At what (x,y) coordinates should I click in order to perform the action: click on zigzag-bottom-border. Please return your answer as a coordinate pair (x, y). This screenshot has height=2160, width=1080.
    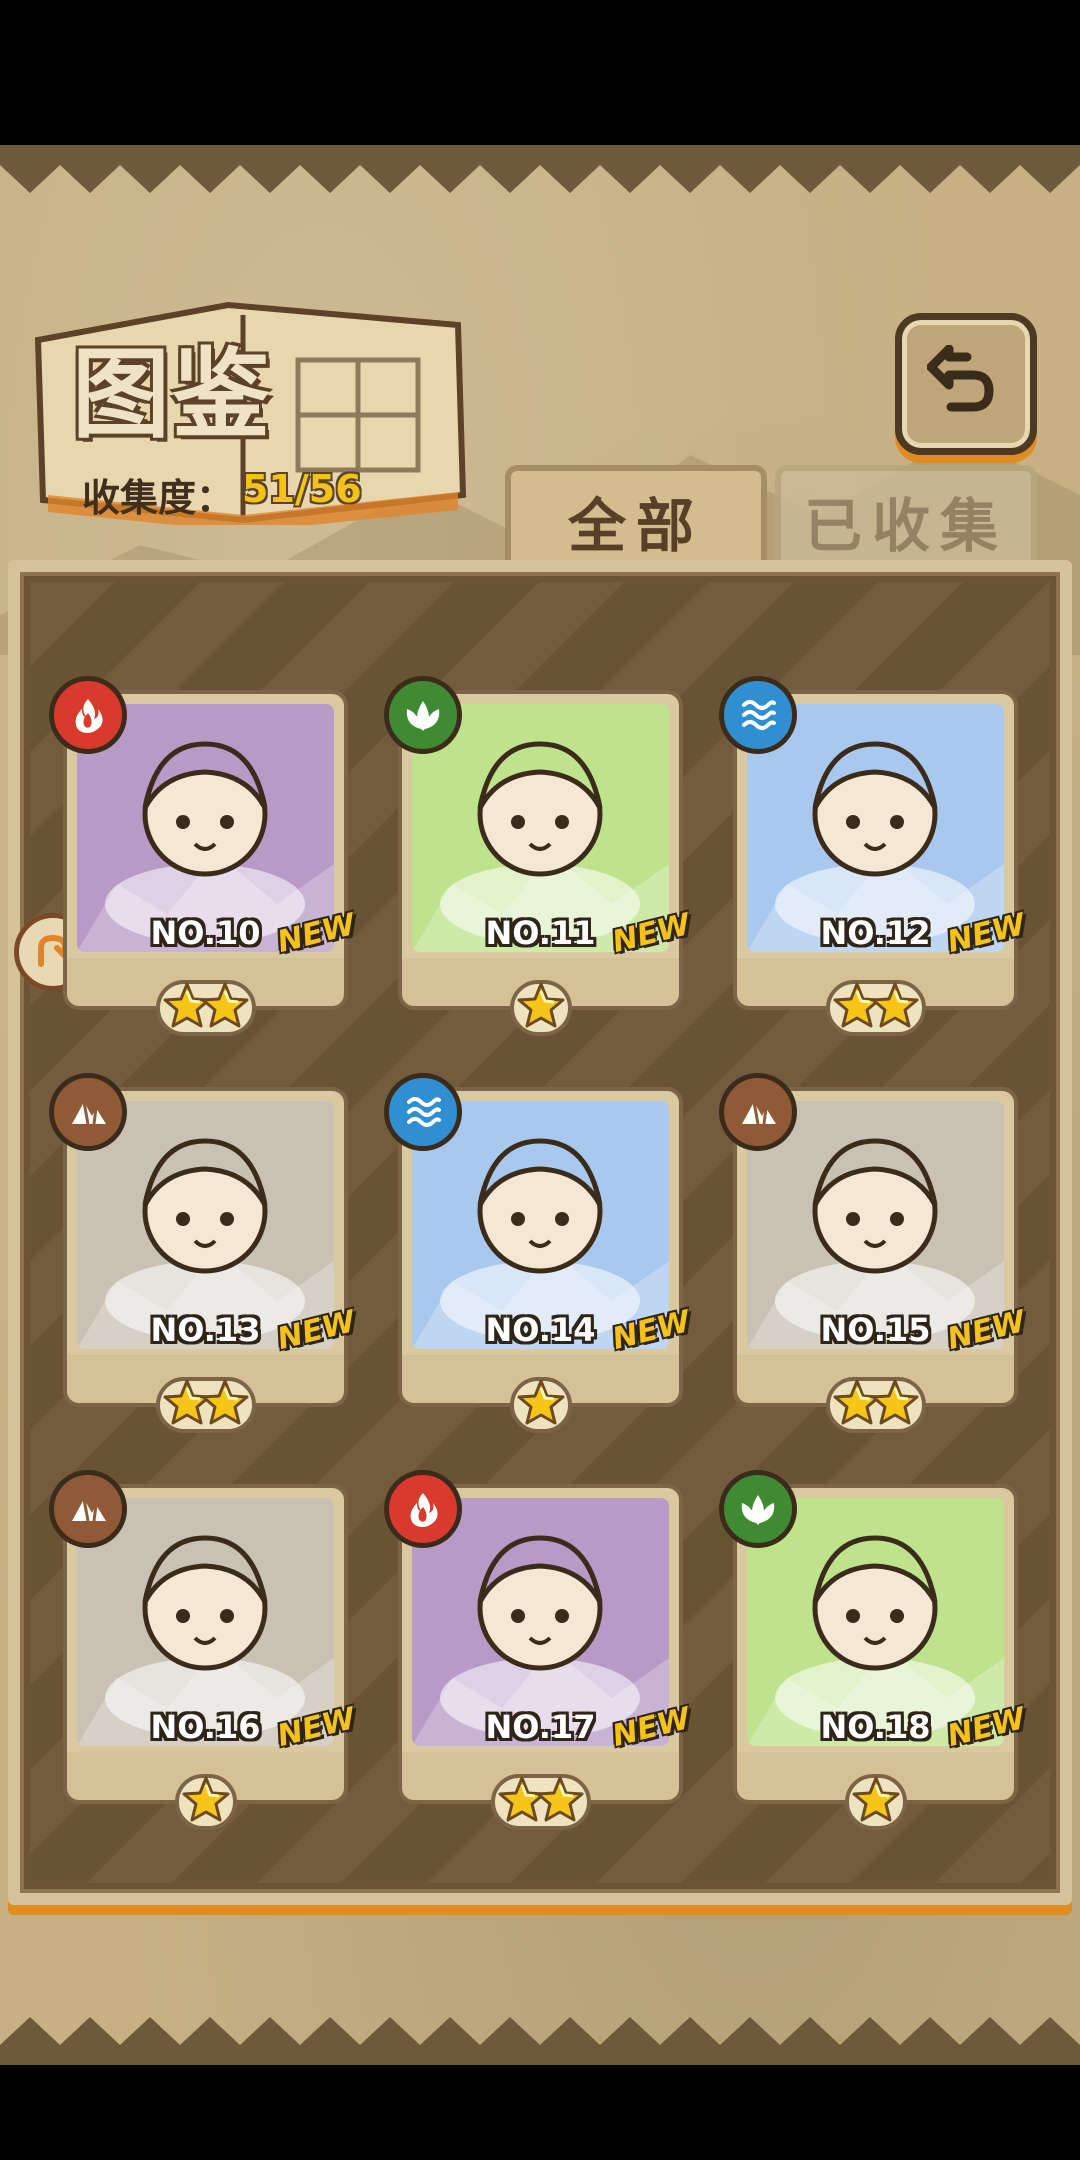
    Looking at the image, I should click on (540, 2041).